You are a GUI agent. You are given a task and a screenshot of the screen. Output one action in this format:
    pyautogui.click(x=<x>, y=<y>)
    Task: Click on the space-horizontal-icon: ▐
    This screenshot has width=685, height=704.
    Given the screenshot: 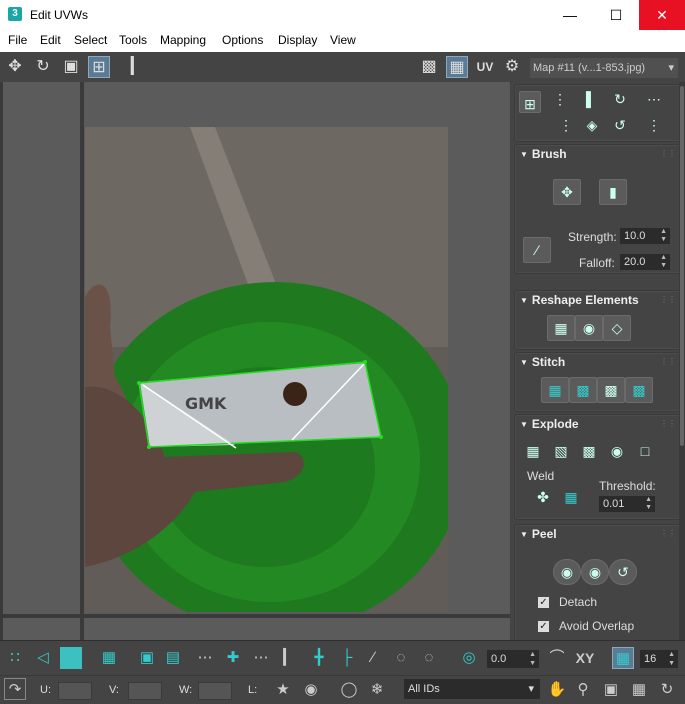 What is the action you would take?
    pyautogui.click(x=586, y=98)
    